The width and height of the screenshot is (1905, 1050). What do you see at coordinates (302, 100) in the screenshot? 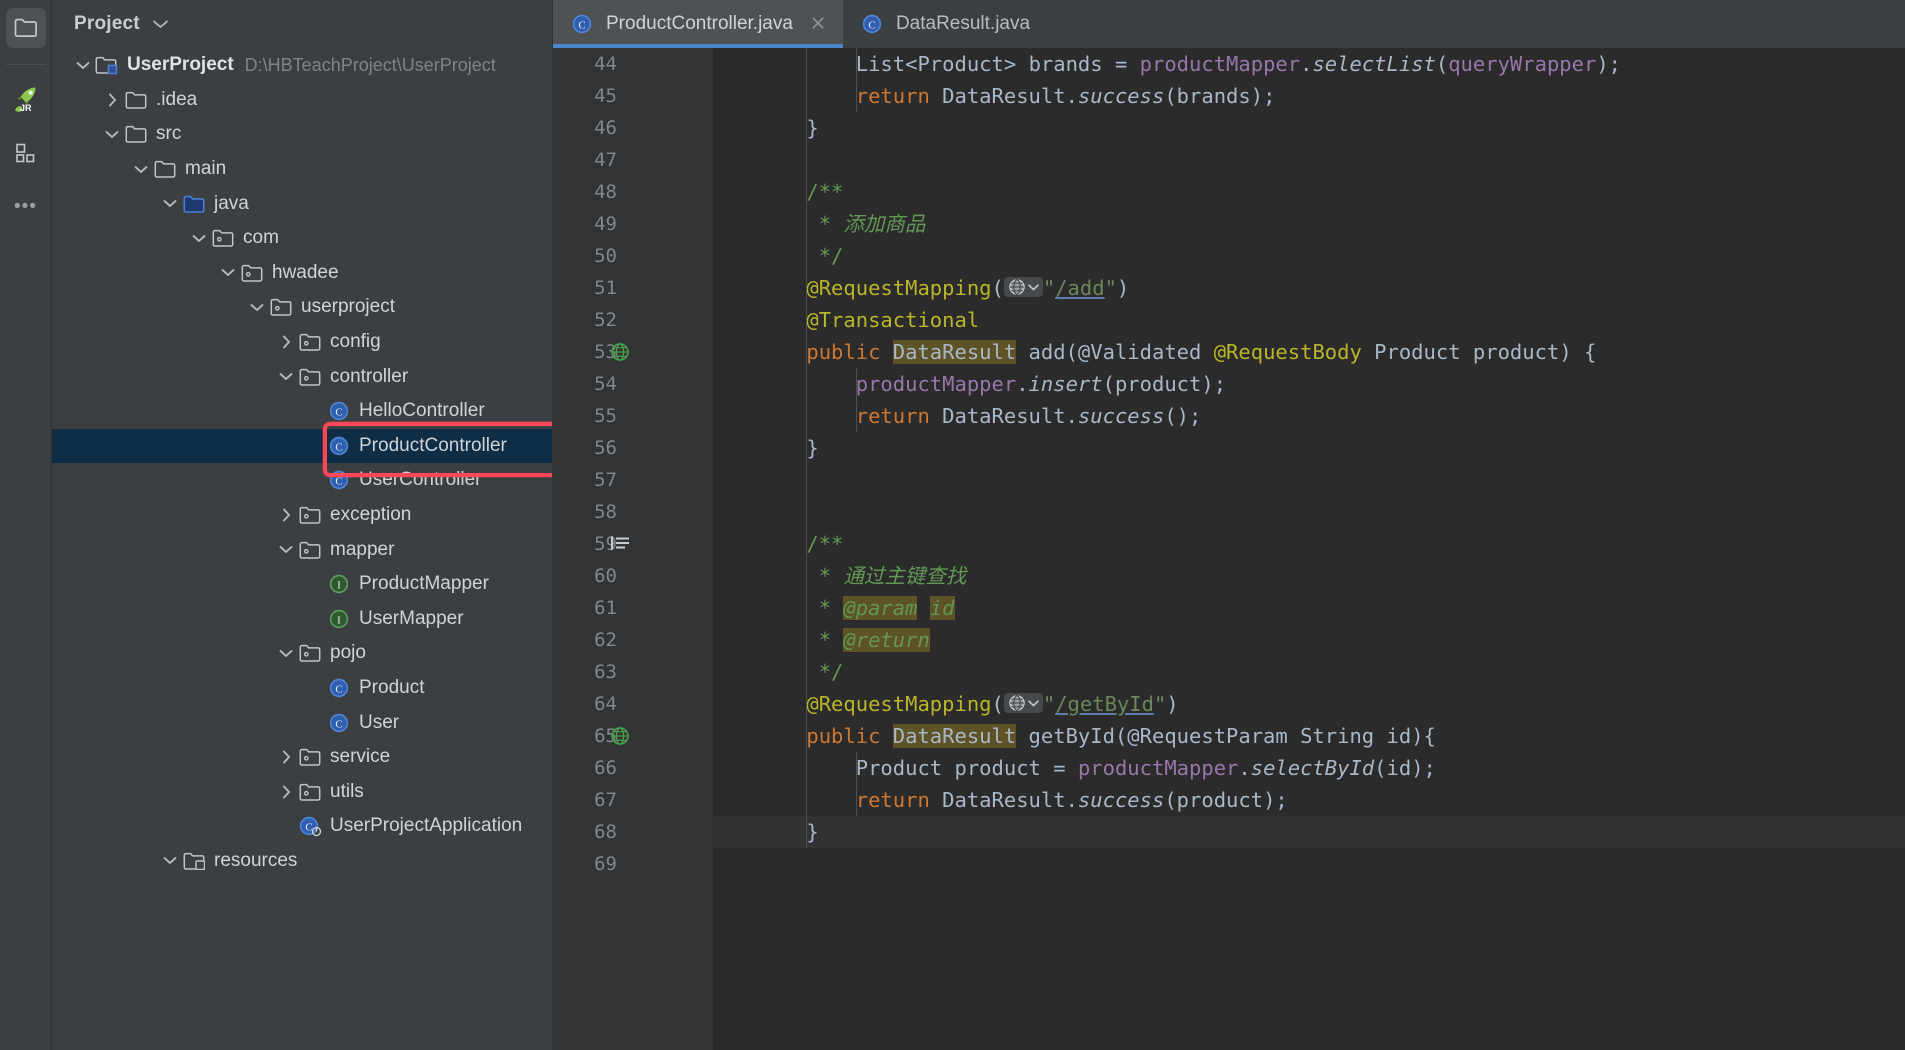
I see `tree-item--idea: .idea` at bounding box center [302, 100].